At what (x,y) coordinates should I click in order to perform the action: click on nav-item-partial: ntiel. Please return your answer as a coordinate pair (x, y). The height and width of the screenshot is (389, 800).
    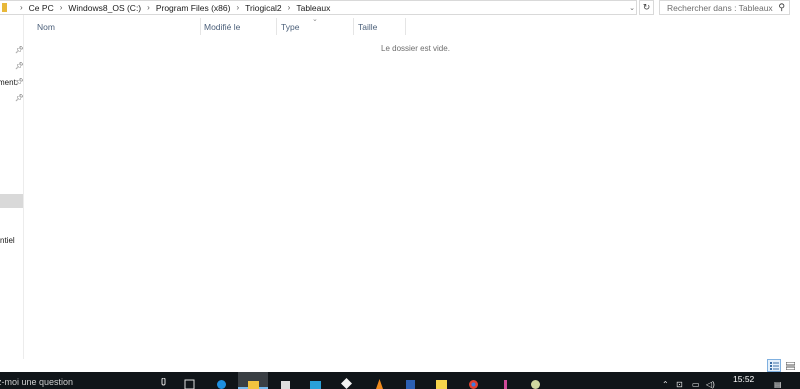
    Looking at the image, I should click on (7, 240).